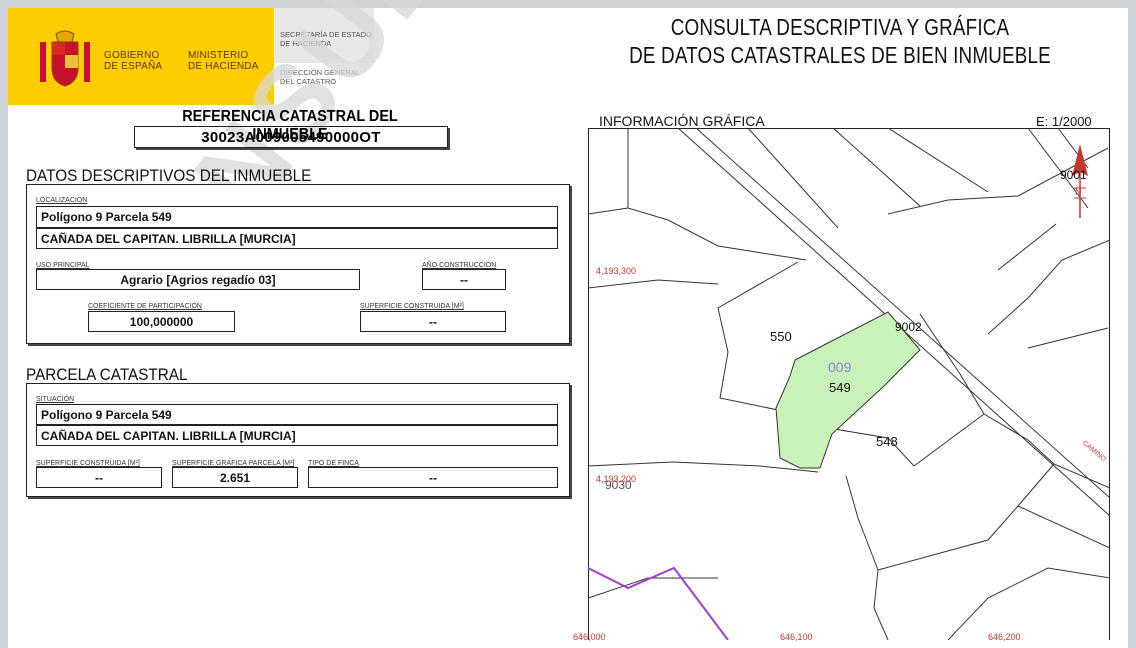  What do you see at coordinates (297, 414) in the screenshot?
I see `situacion-line1: Polígono 9 Parcela 549` at bounding box center [297, 414].